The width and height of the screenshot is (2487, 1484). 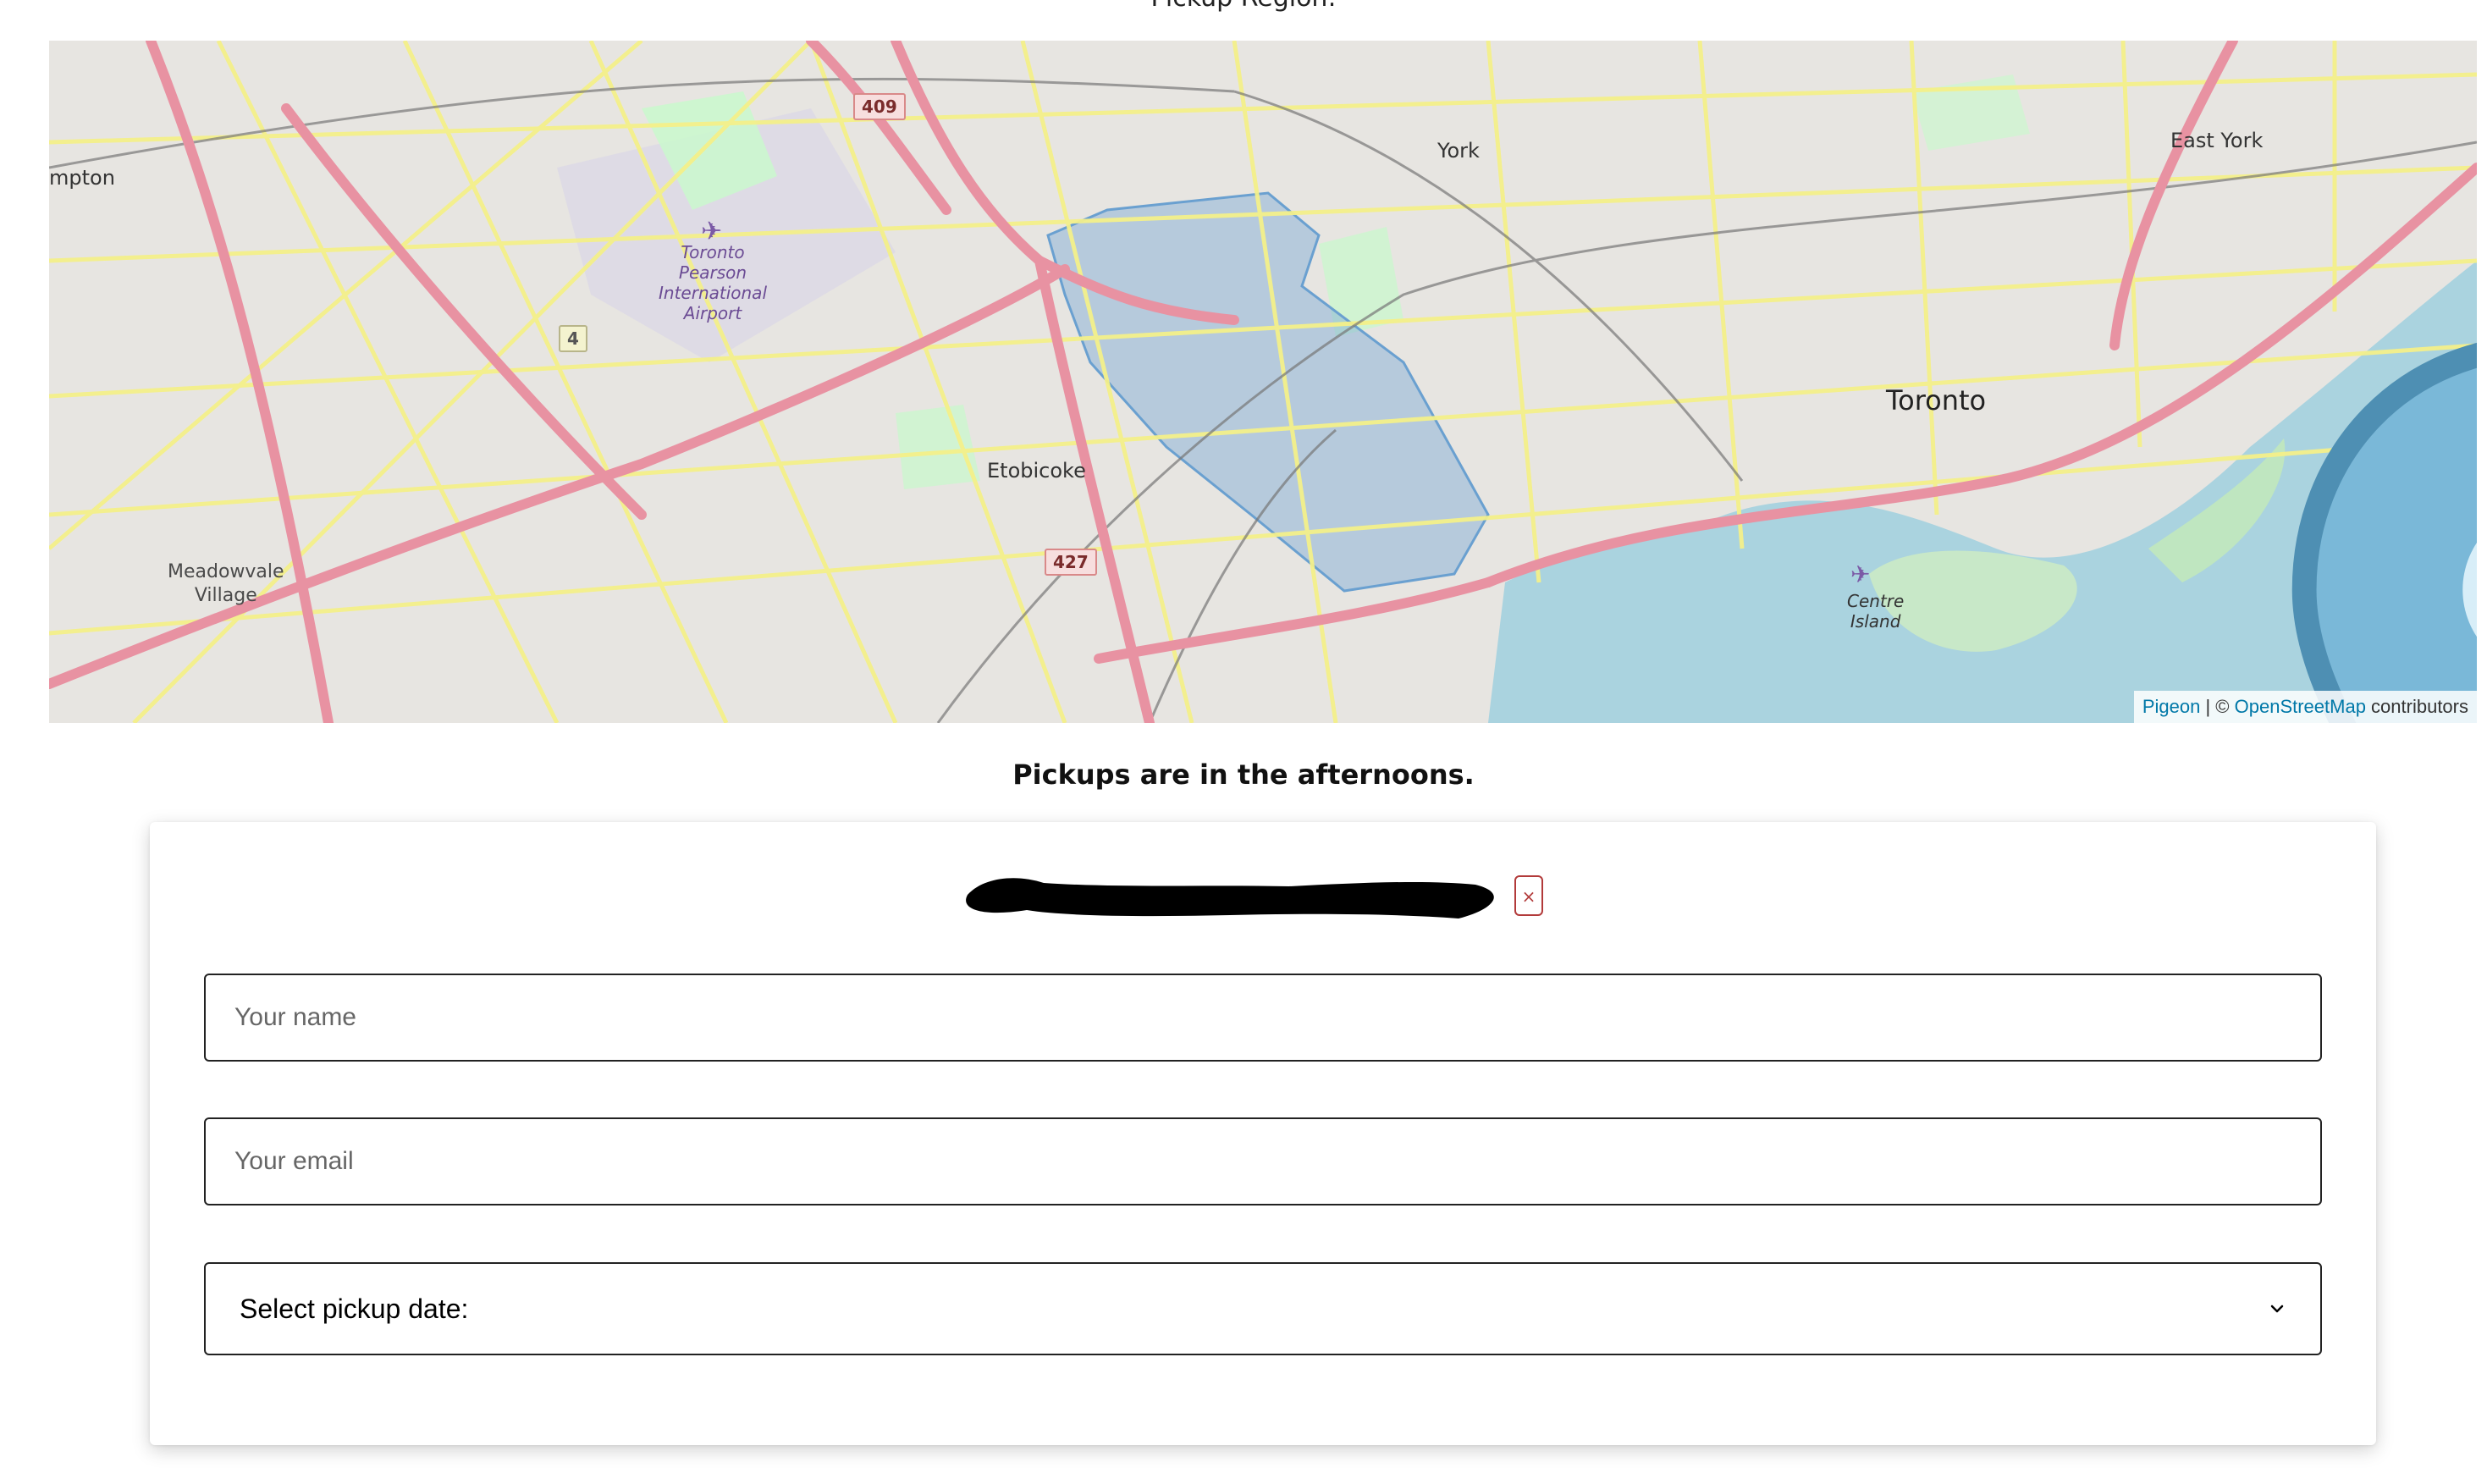 I want to click on redacted-scribble, so click(x=1230, y=898).